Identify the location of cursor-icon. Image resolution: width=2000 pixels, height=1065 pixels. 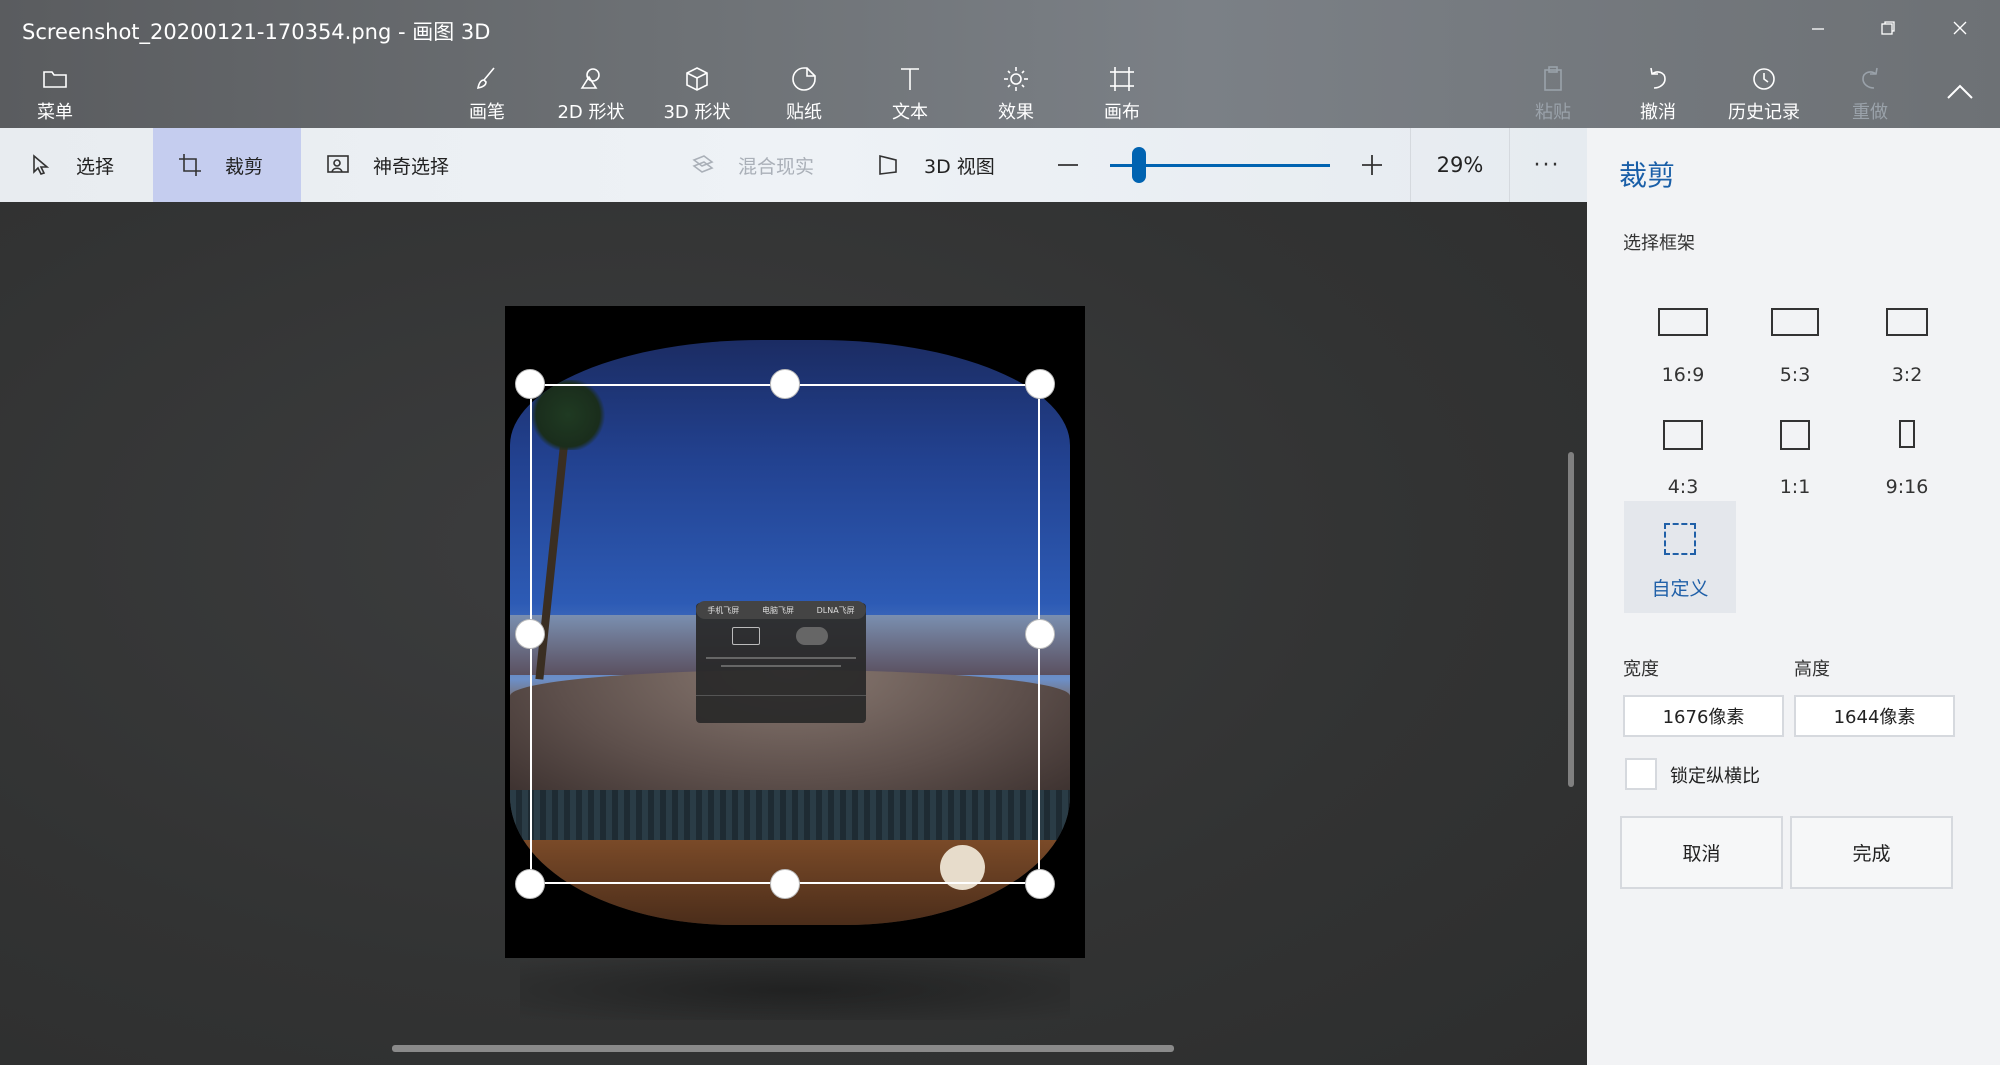
(41, 164).